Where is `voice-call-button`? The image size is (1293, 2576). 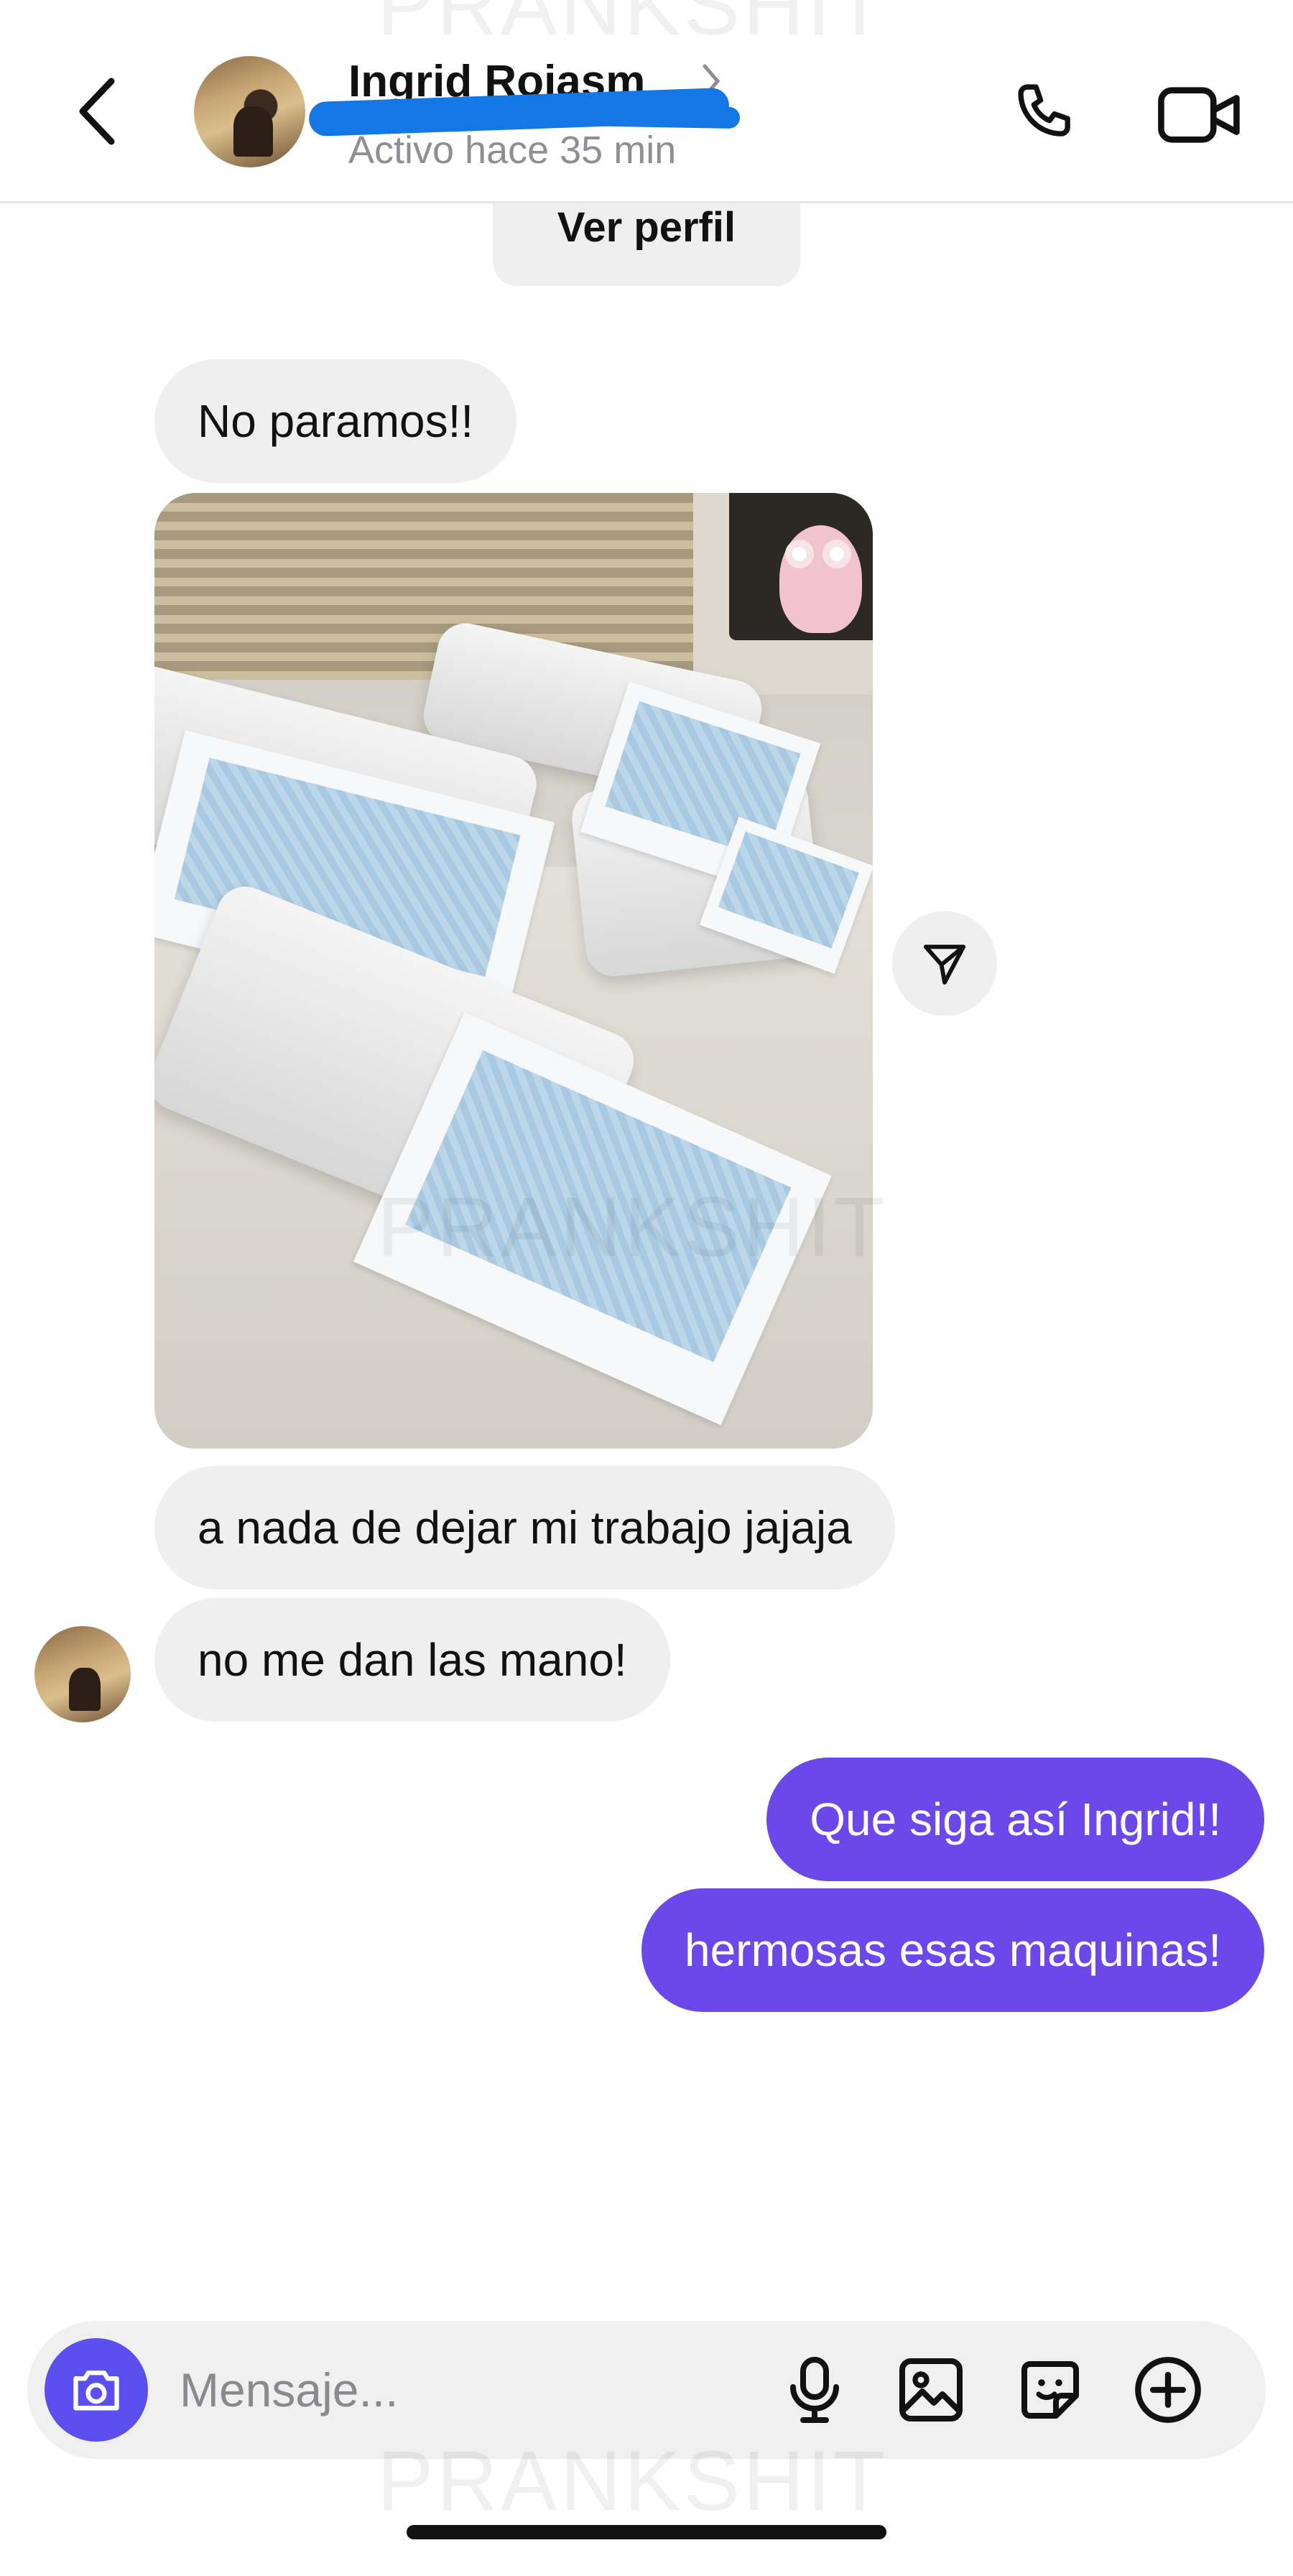
voice-call-button is located at coordinates (1045, 115).